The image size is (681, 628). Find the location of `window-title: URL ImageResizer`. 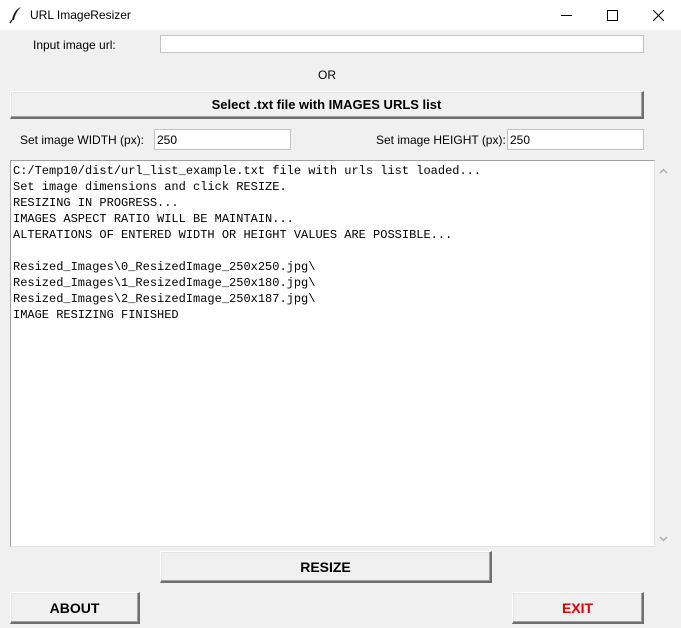

window-title: URL ImageResizer is located at coordinates (80, 15).